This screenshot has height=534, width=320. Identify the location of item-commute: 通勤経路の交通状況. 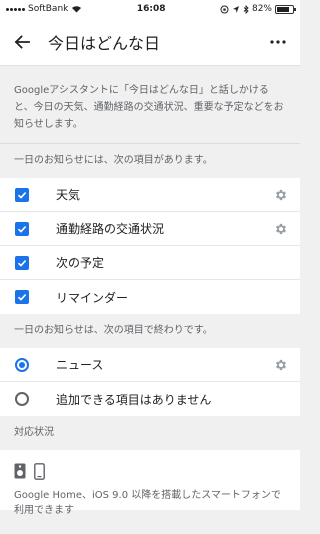
(150, 229).